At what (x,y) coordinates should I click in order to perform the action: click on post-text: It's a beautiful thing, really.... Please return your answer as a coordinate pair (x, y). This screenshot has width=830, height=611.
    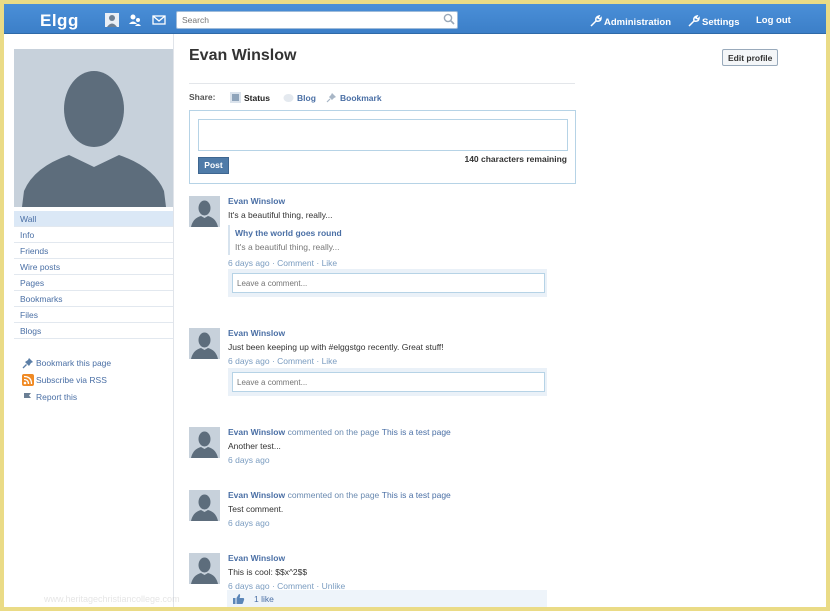
    Looking at the image, I should click on (280, 215).